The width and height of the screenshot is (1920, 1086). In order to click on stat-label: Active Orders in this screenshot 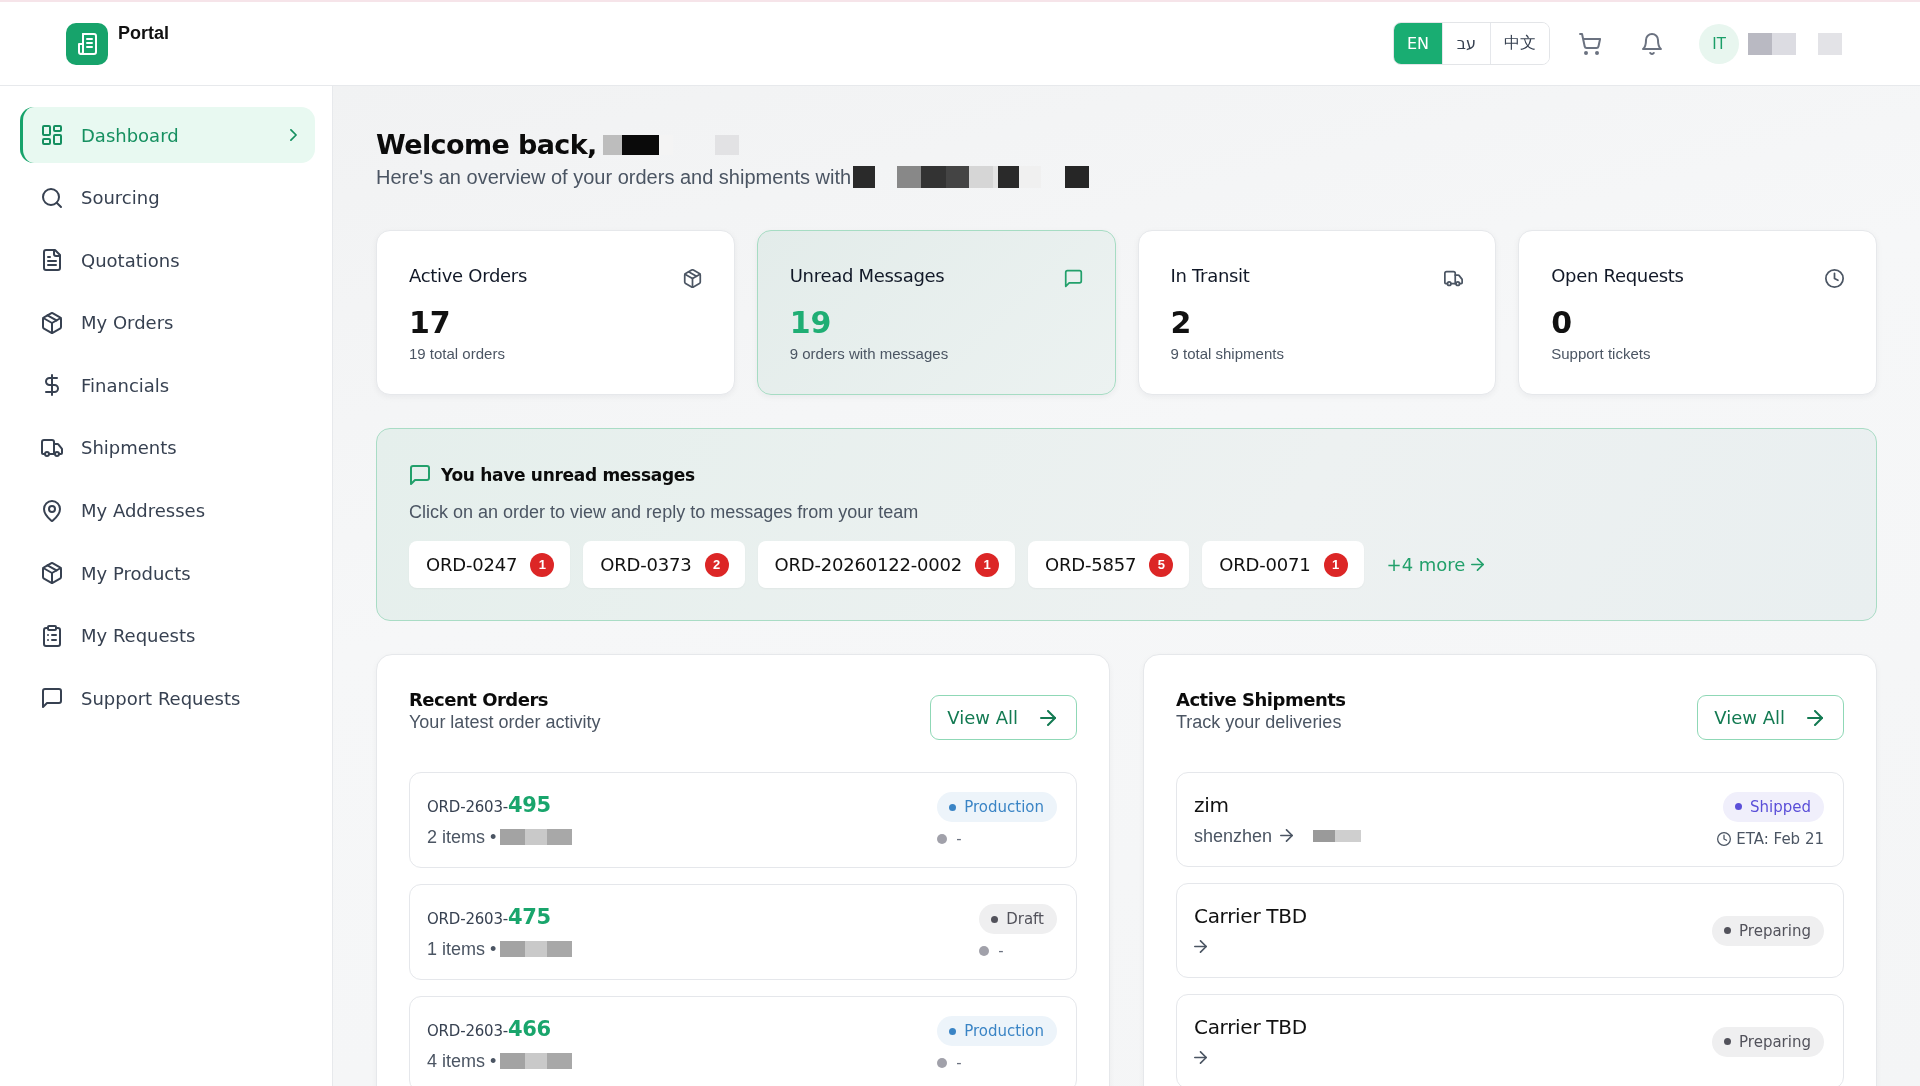, I will do `click(468, 276)`.